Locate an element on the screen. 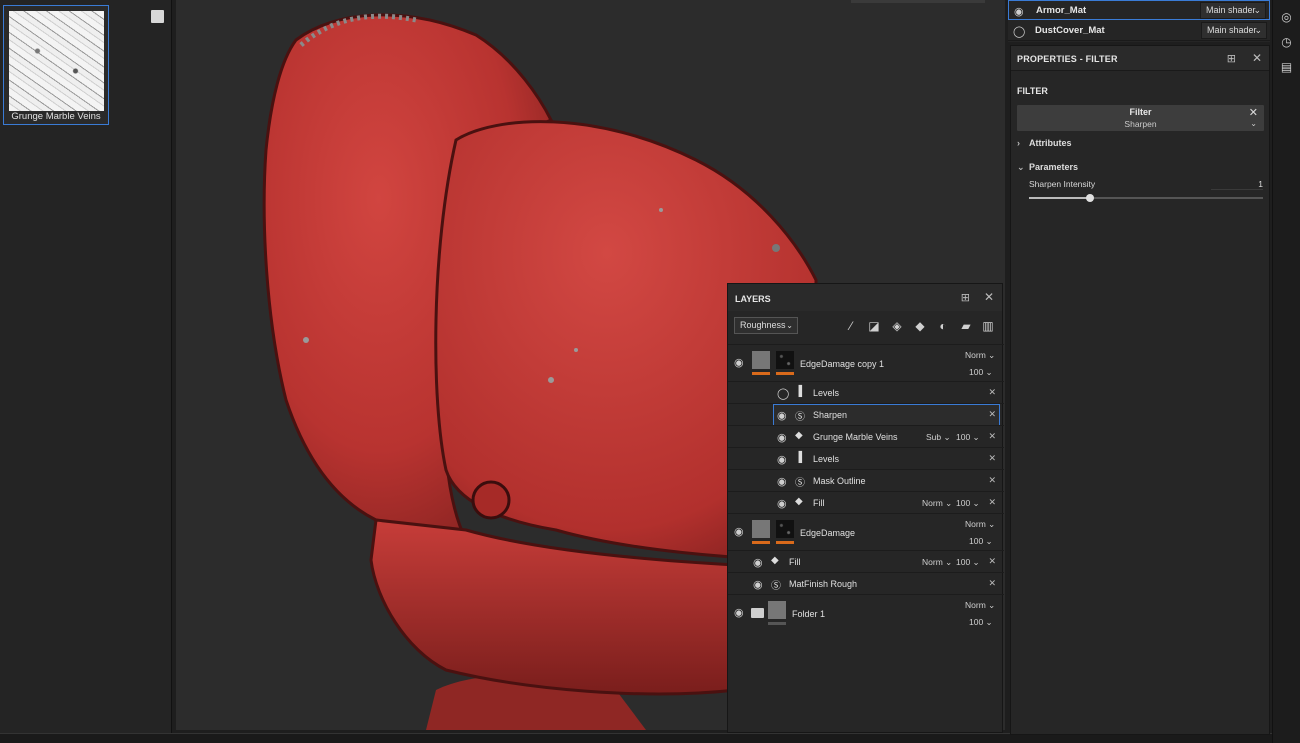 The image size is (1300, 743). attributes-group: › Attributes is located at coordinates (1044, 143).